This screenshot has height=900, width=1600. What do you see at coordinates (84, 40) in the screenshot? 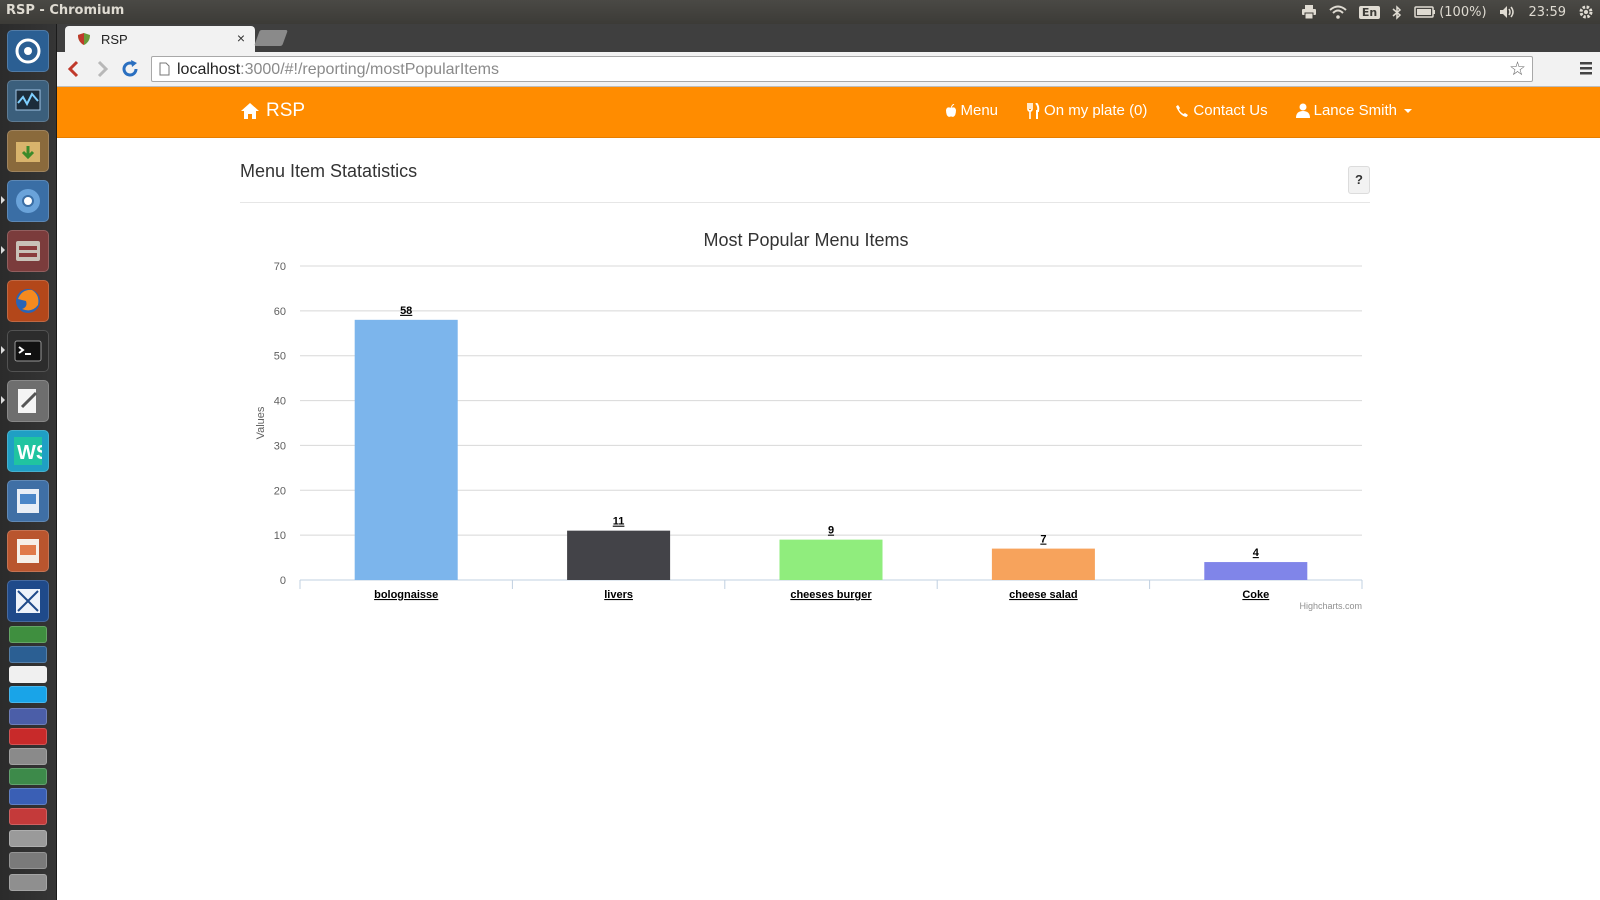
I see `shield-favicon-icon` at bounding box center [84, 40].